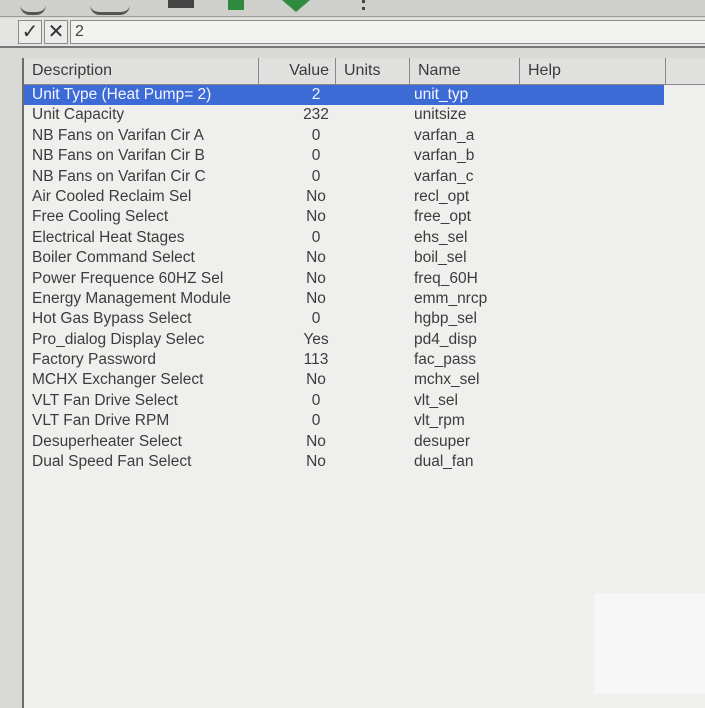  I want to click on table-row: Power Frequence 60HZ Sel No freq_60H, so click(344, 279).